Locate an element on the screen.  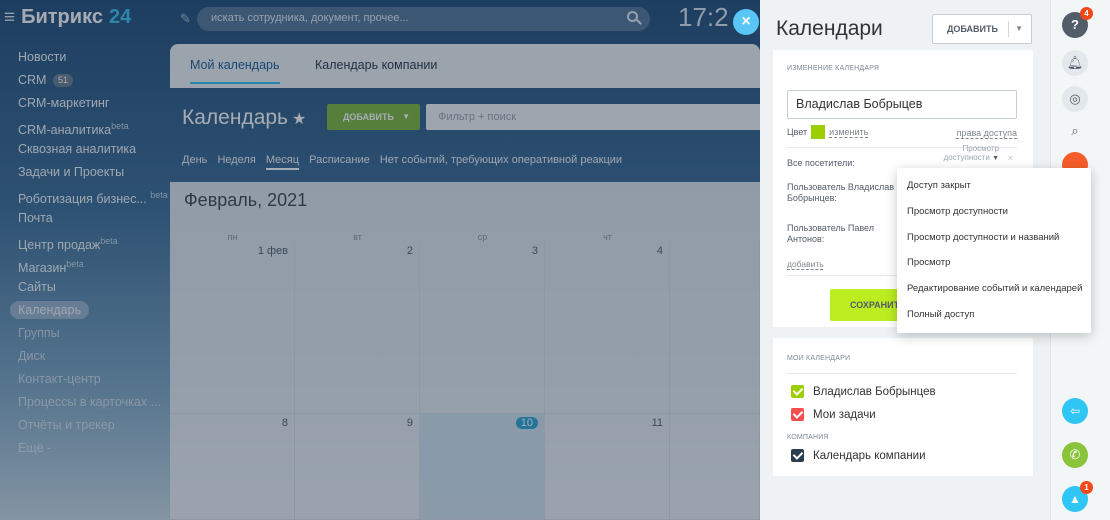
notifications-button: 🔔︎ is located at coordinates (1075, 63).